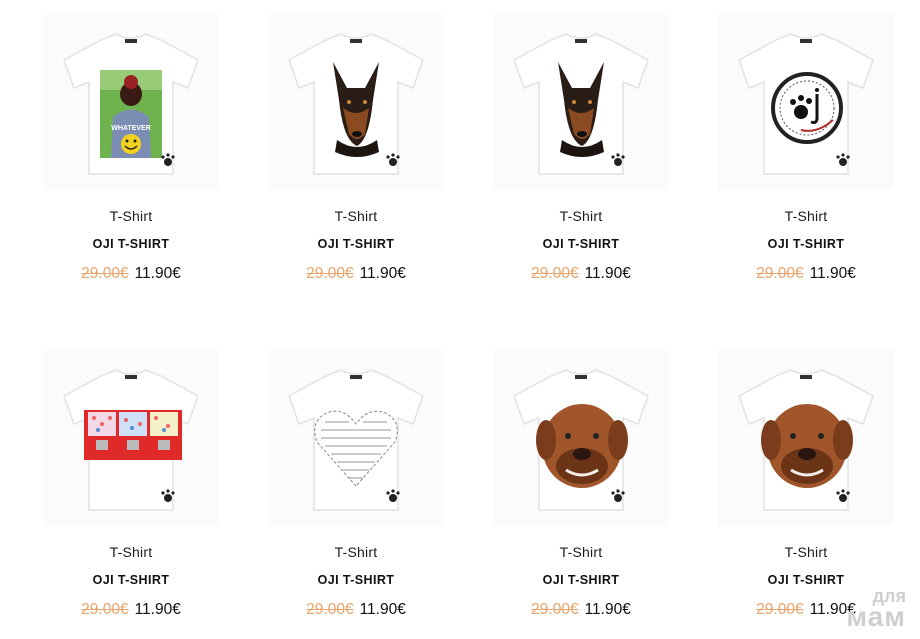  I want to click on whatever-print-text: WHATEVER, so click(131, 128).